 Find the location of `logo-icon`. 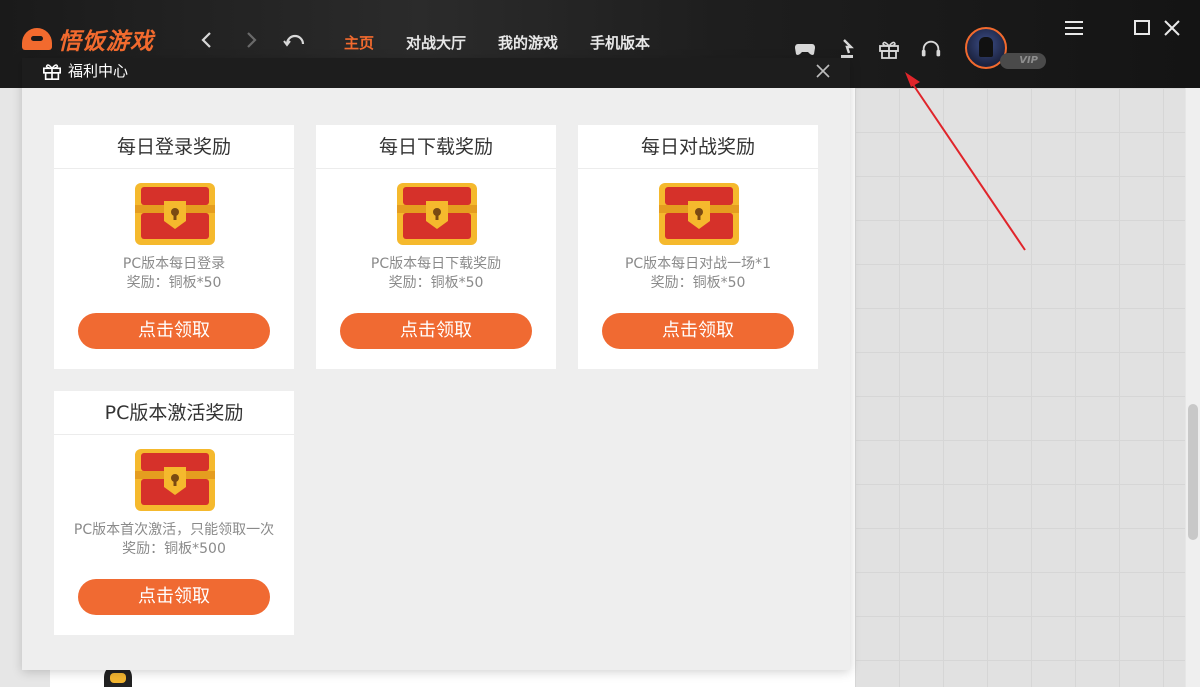

logo-icon is located at coordinates (37, 39).